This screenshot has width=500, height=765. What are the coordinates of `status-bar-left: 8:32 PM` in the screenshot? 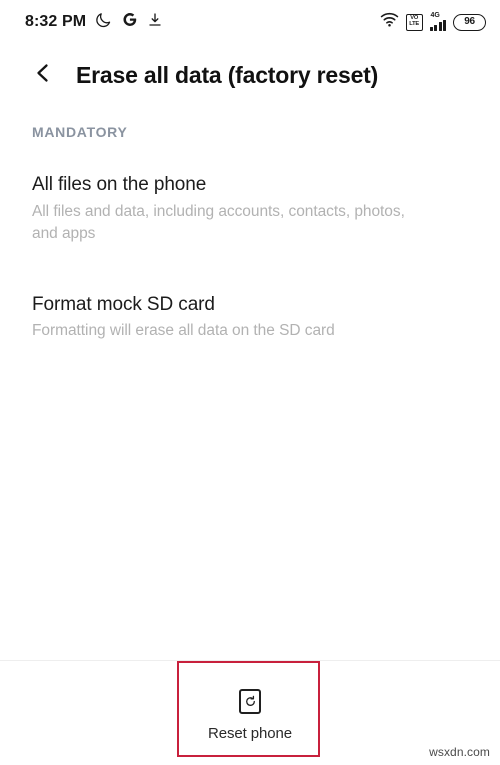 It's located at (94, 22).